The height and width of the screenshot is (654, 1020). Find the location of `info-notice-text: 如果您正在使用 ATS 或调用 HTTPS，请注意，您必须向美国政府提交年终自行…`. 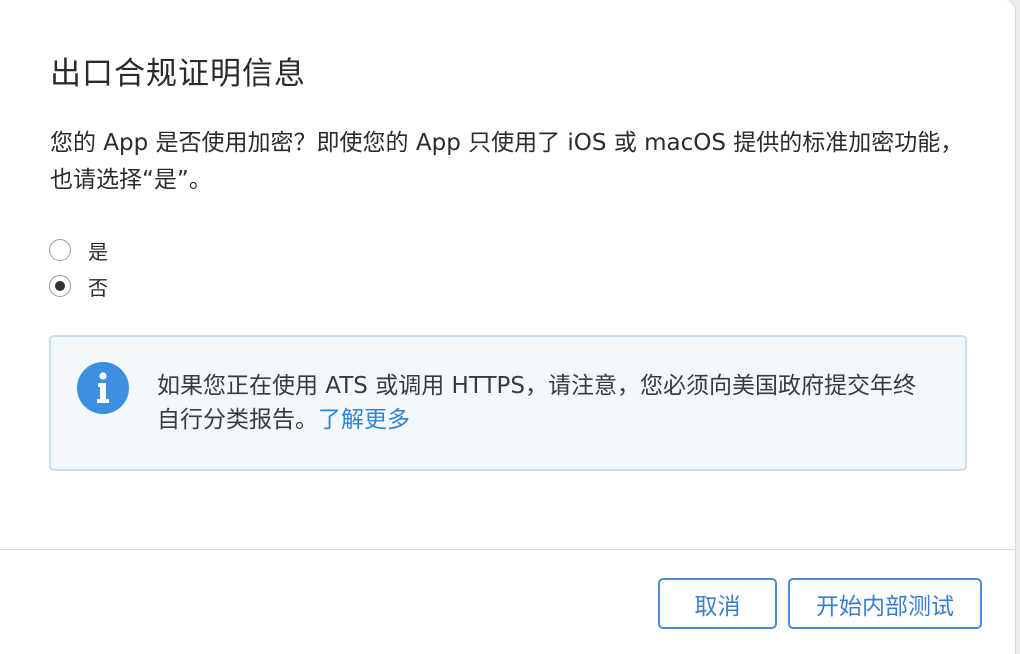

info-notice-text: 如果您正在使用 ATS 或调用 HTTPS，请注意，您必须向美国政府提交年终自行… is located at coordinates (547, 403).